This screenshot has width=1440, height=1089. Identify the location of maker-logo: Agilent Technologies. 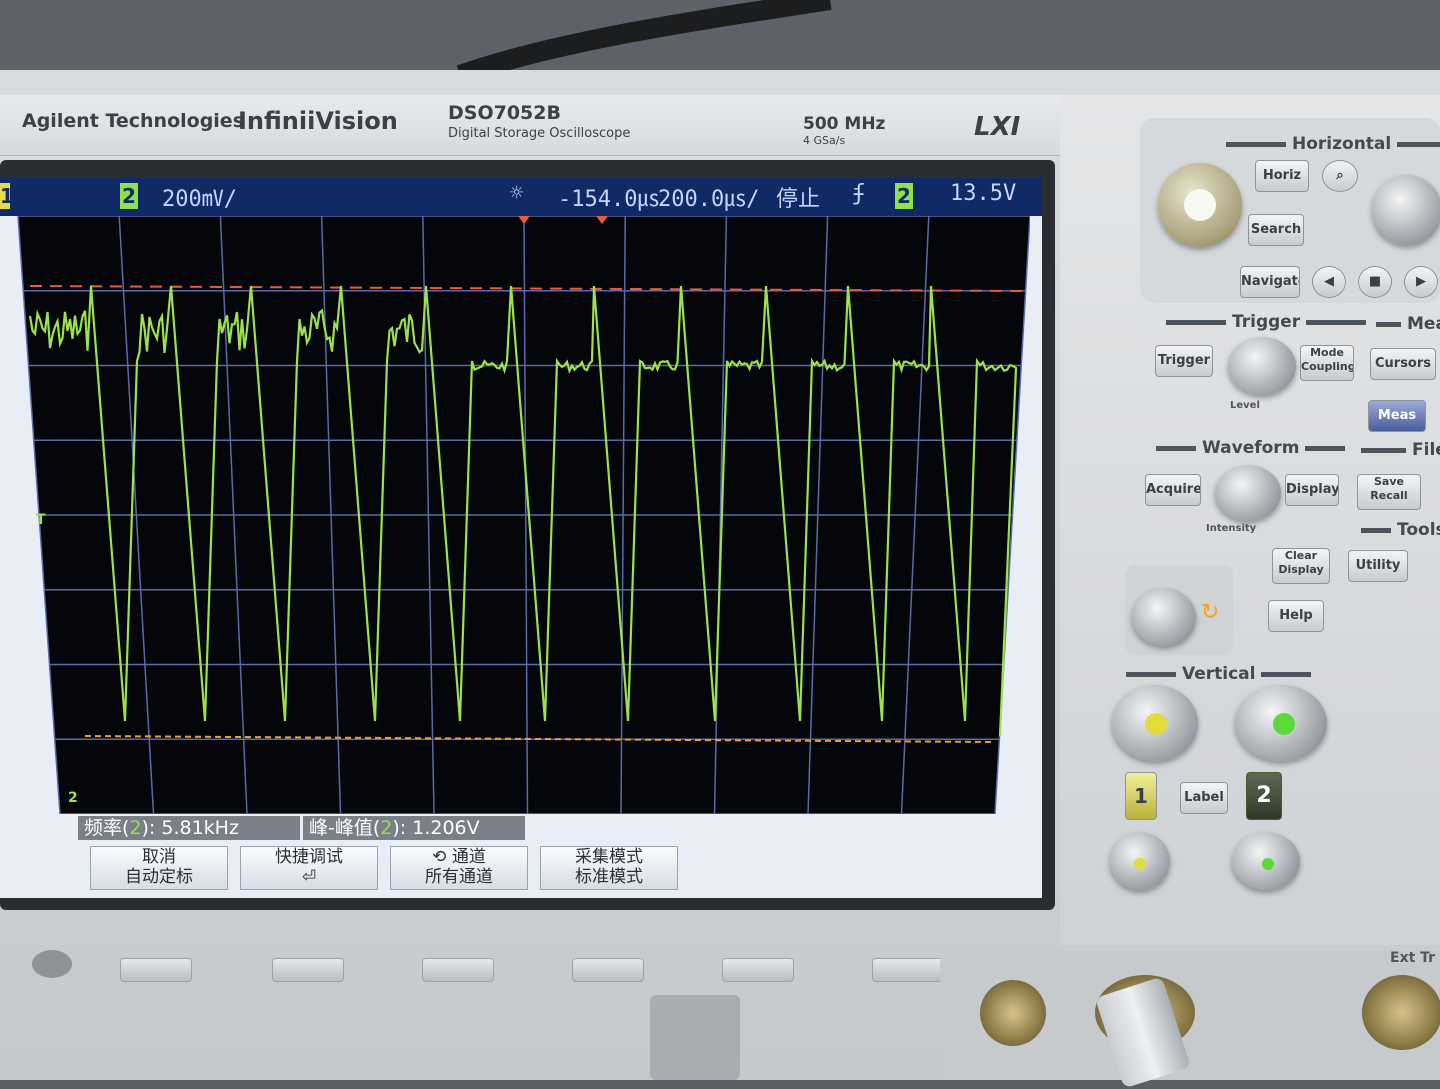
(133, 121).